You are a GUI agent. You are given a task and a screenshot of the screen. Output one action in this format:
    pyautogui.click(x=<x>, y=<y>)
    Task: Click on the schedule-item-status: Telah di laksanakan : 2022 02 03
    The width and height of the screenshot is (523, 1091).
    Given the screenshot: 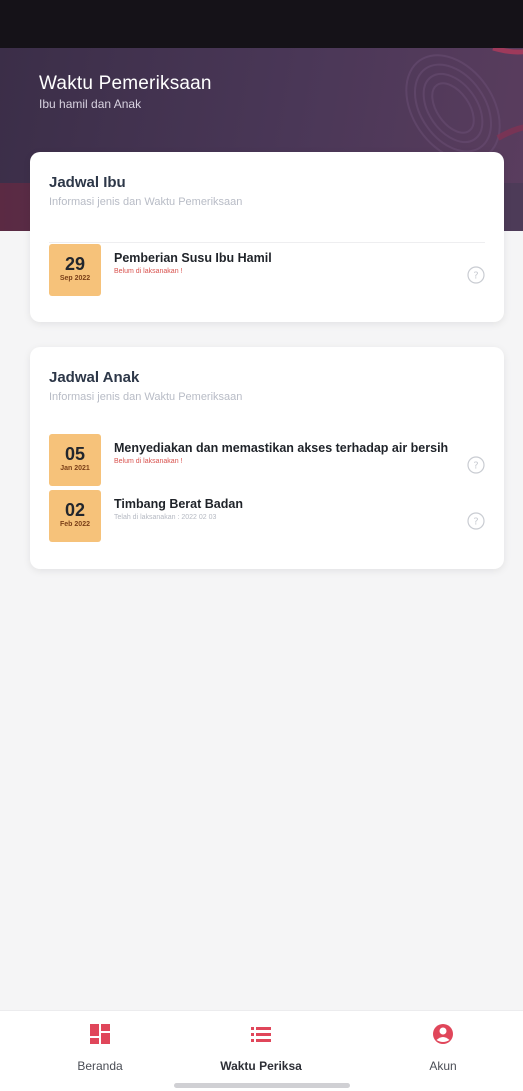 What is the action you would take?
    pyautogui.click(x=165, y=517)
    